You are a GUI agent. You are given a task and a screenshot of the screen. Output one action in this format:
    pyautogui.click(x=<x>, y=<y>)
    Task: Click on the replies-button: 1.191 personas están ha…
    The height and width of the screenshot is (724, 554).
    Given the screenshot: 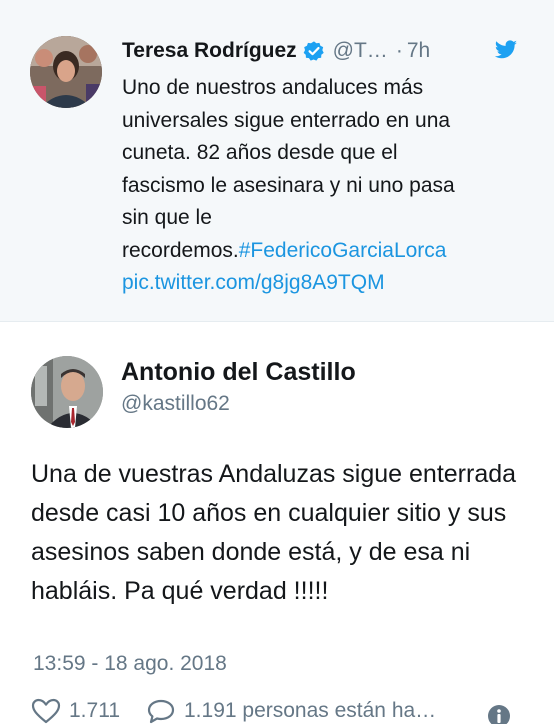 What is the action you would take?
    pyautogui.click(x=291, y=711)
    